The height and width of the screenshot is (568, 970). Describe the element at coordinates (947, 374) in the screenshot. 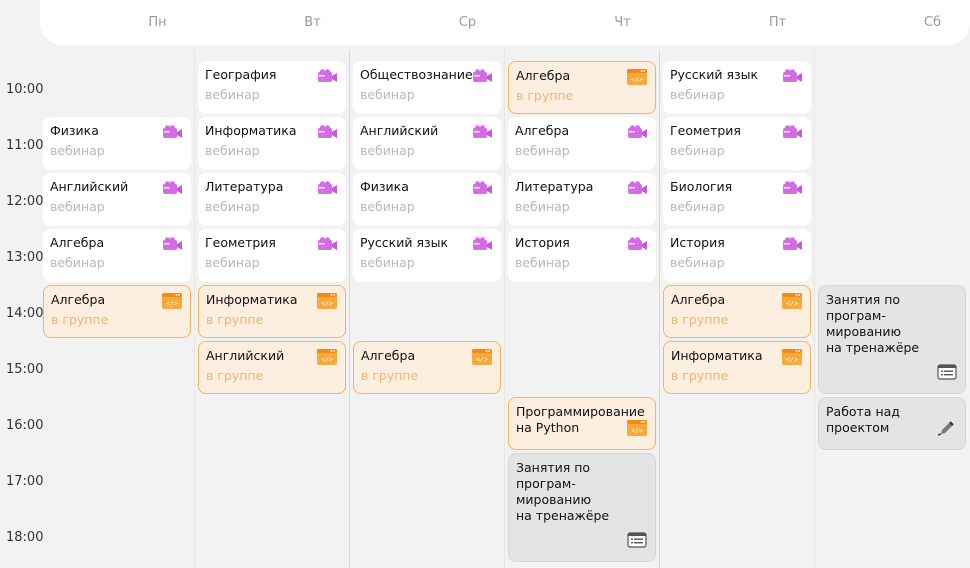

I see `list-icon` at that location.